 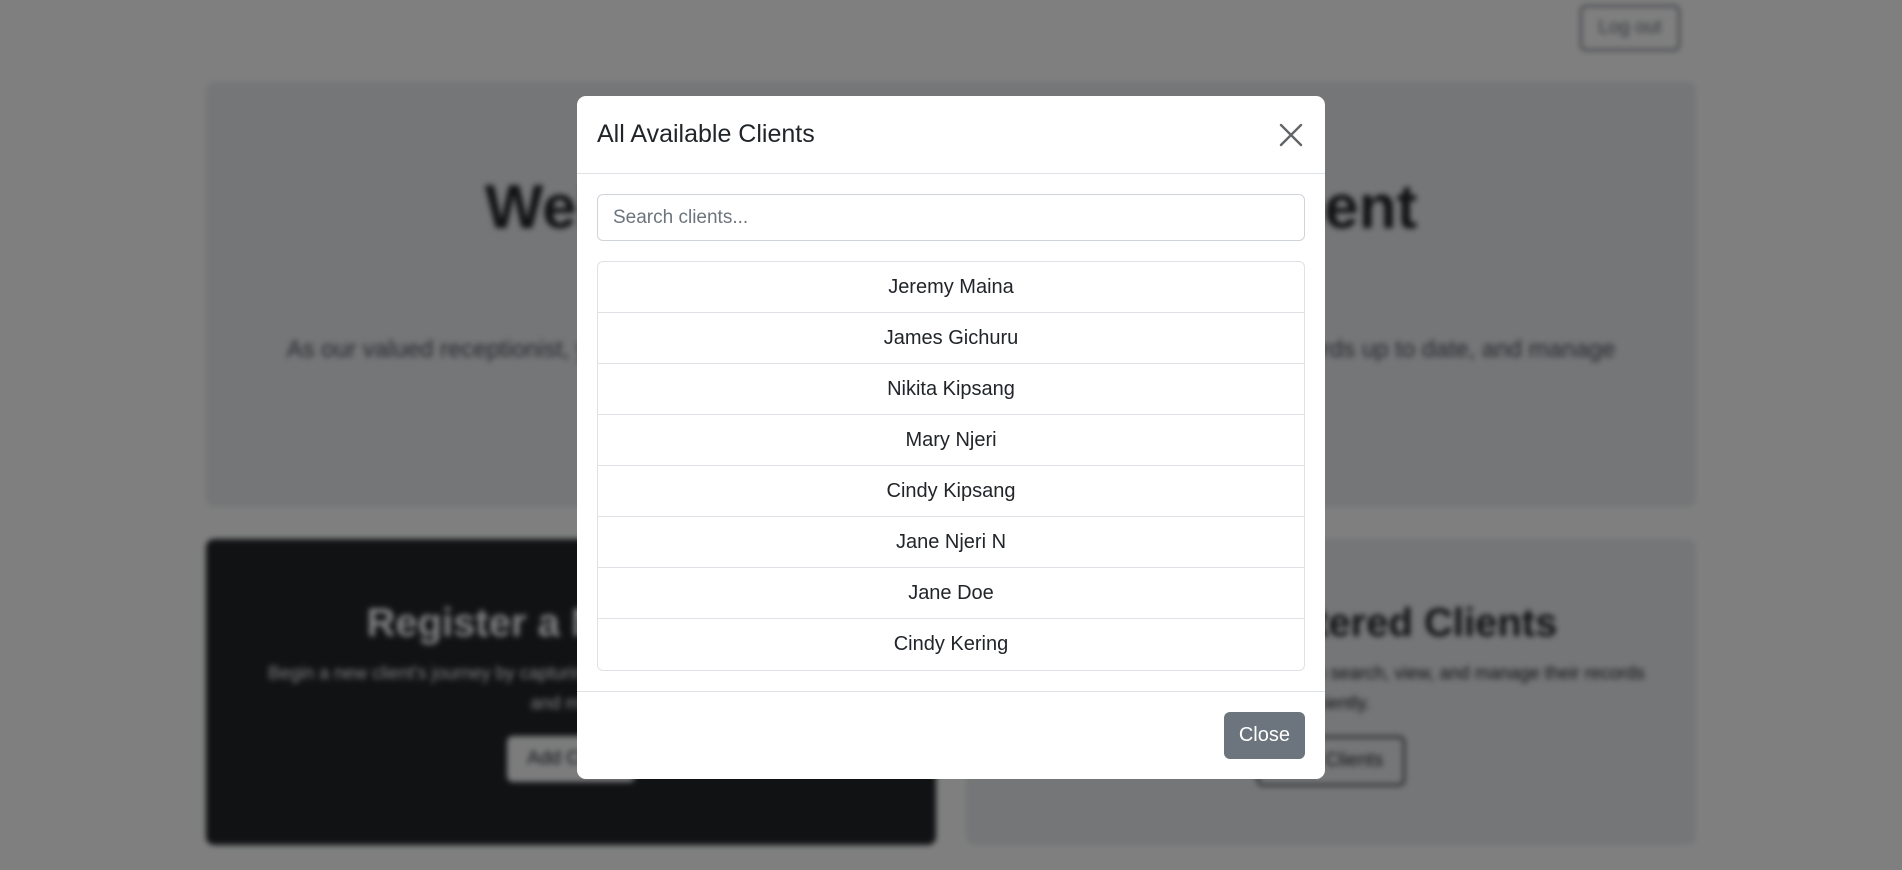 What do you see at coordinates (951, 287) in the screenshot?
I see `client-list-item: Jeremy Maina` at bounding box center [951, 287].